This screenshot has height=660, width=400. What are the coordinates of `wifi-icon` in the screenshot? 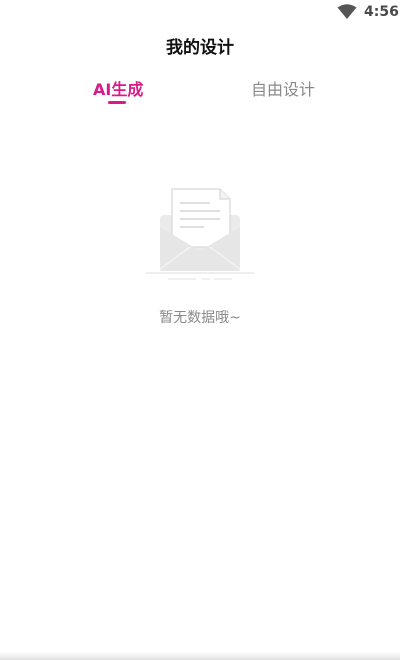 It's located at (347, 11).